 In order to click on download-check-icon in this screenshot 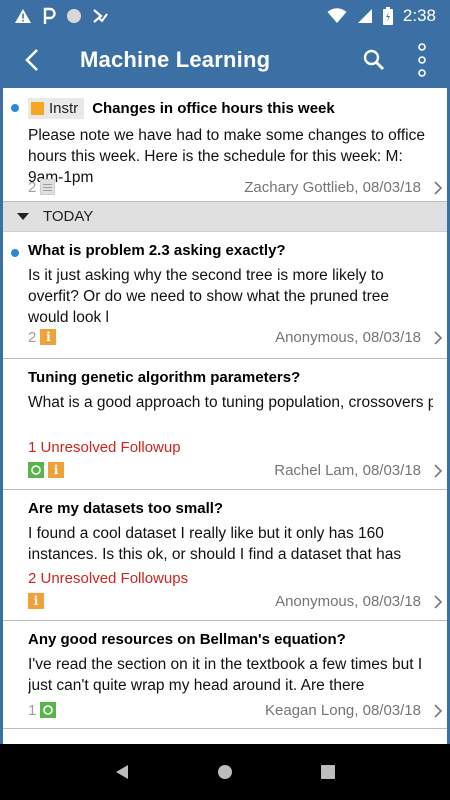, I will do `click(100, 16)`.